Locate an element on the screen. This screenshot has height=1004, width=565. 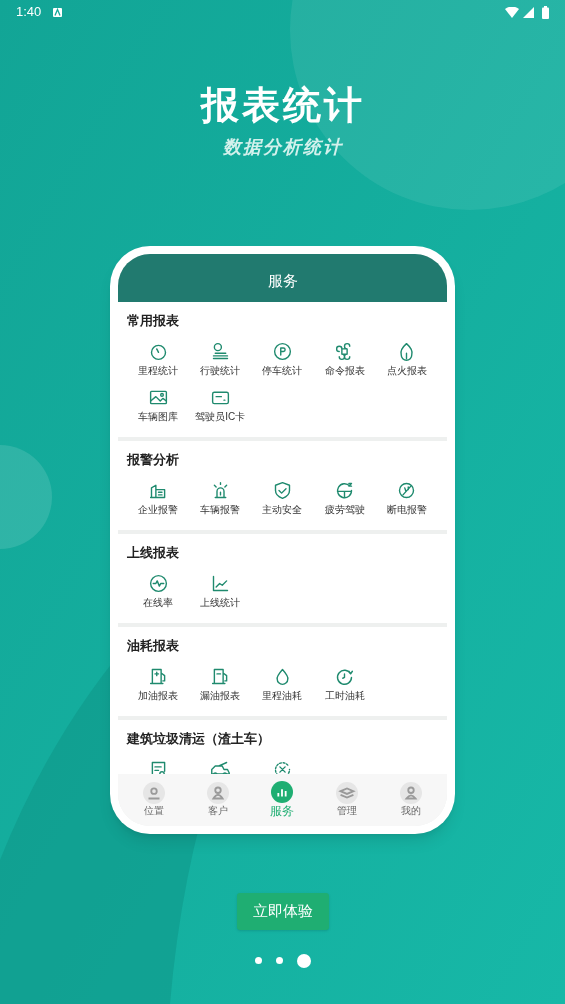
nav-tab: 位置 is located at coordinates (154, 800).